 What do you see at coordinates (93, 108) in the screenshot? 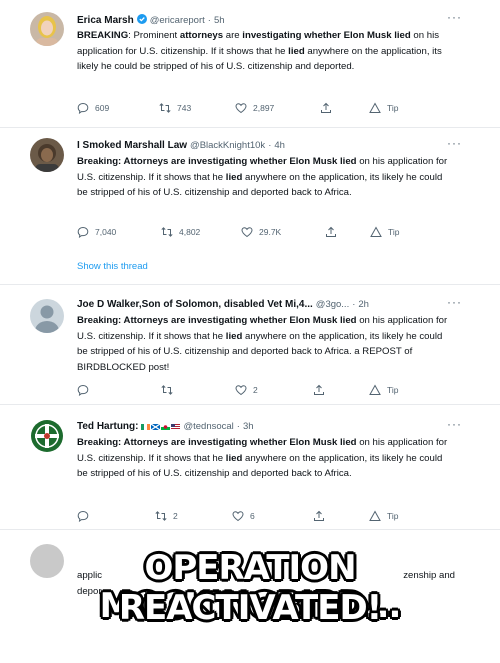
I see `reply-button: 609` at bounding box center [93, 108].